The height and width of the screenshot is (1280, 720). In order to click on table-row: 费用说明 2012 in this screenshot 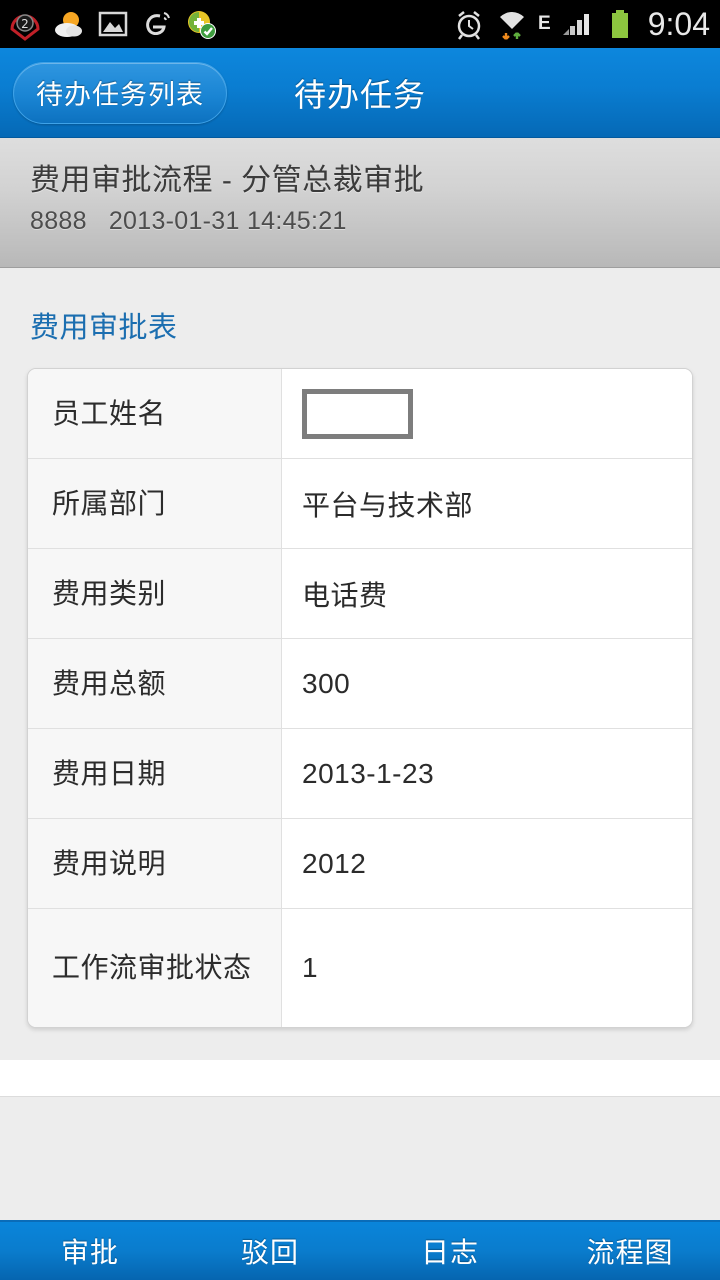, I will do `click(360, 864)`.